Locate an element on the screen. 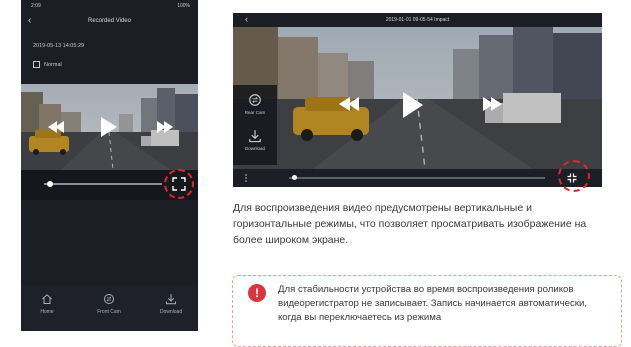  recording-mode: Normal is located at coordinates (47, 64).